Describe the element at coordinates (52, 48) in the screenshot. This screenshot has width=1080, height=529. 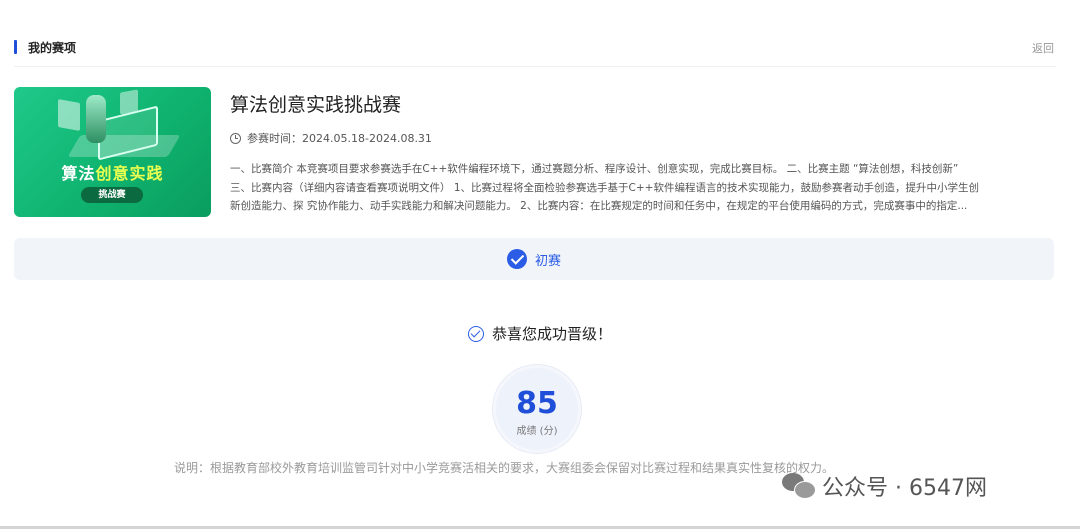
I see `section-title: 我的赛项` at that location.